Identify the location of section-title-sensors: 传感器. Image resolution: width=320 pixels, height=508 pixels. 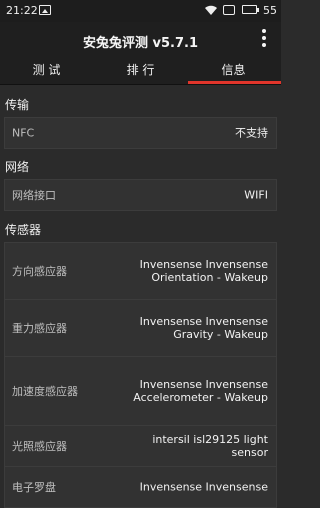
(23, 230).